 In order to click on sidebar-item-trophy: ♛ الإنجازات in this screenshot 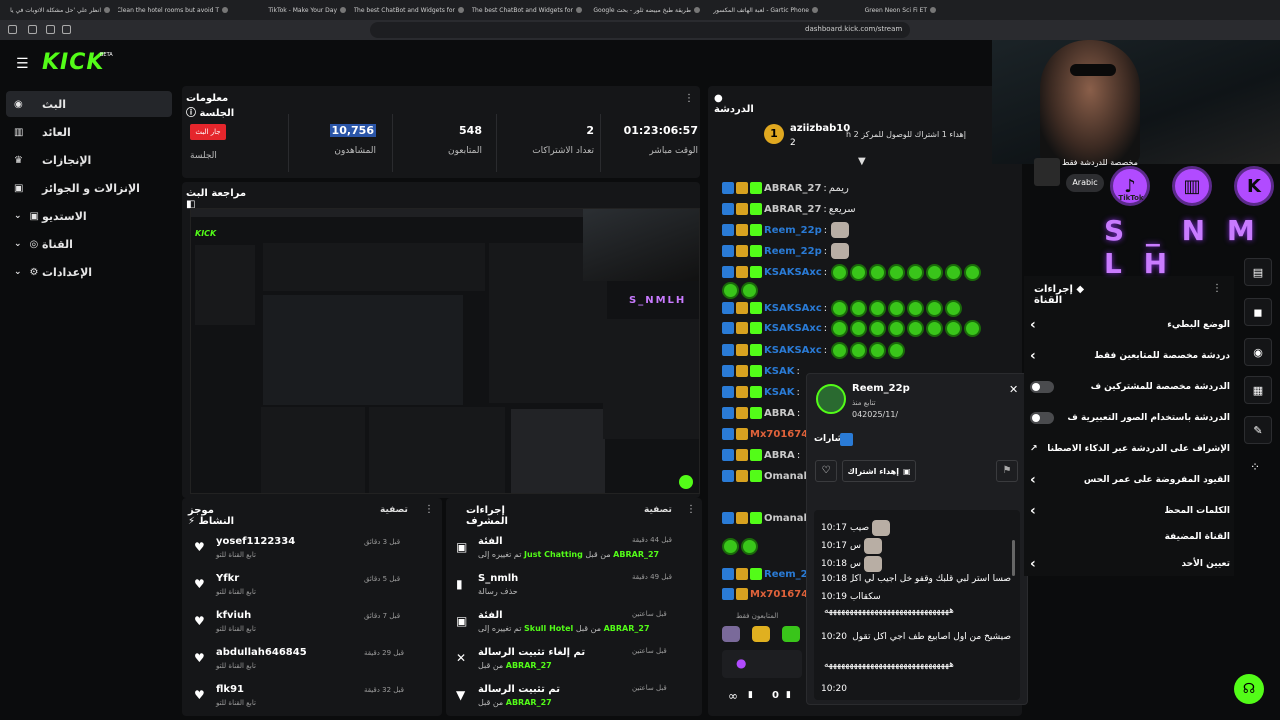, I will do `click(89, 160)`.